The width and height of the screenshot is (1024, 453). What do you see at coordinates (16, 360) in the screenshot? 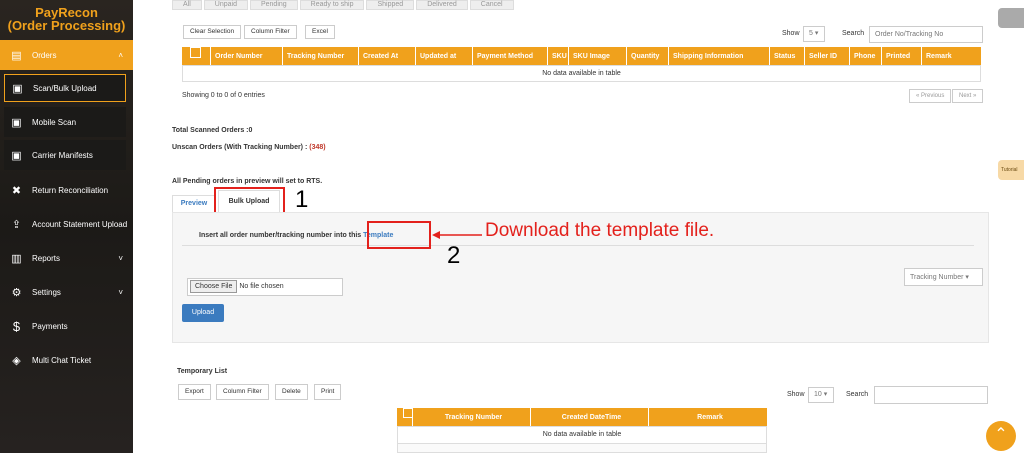
I see `ticket-icon: ◈` at bounding box center [16, 360].